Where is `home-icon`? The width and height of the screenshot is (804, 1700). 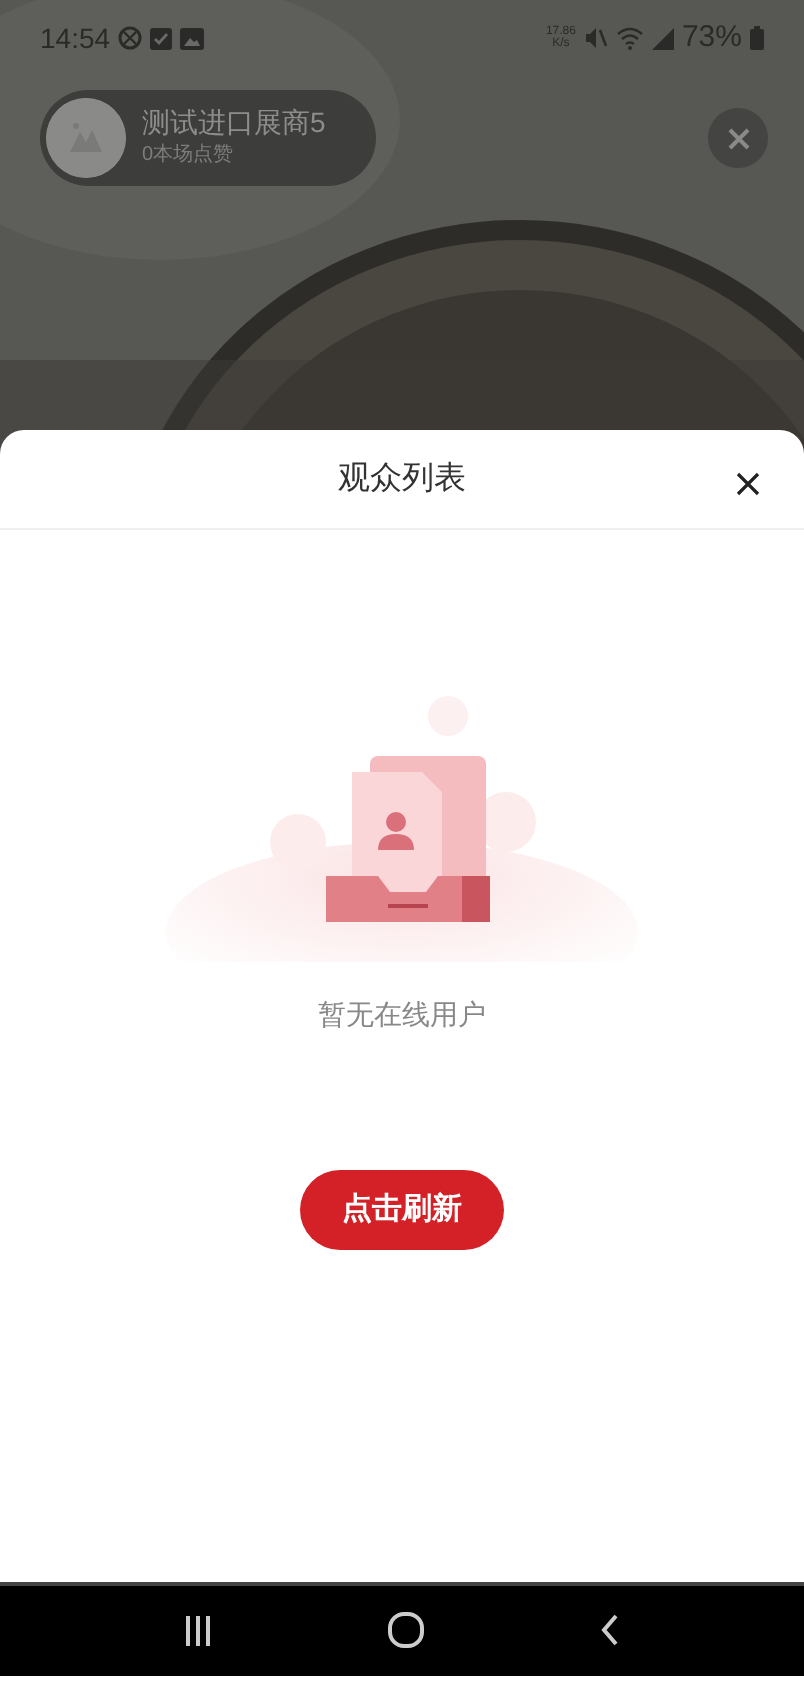 home-icon is located at coordinates (406, 1630).